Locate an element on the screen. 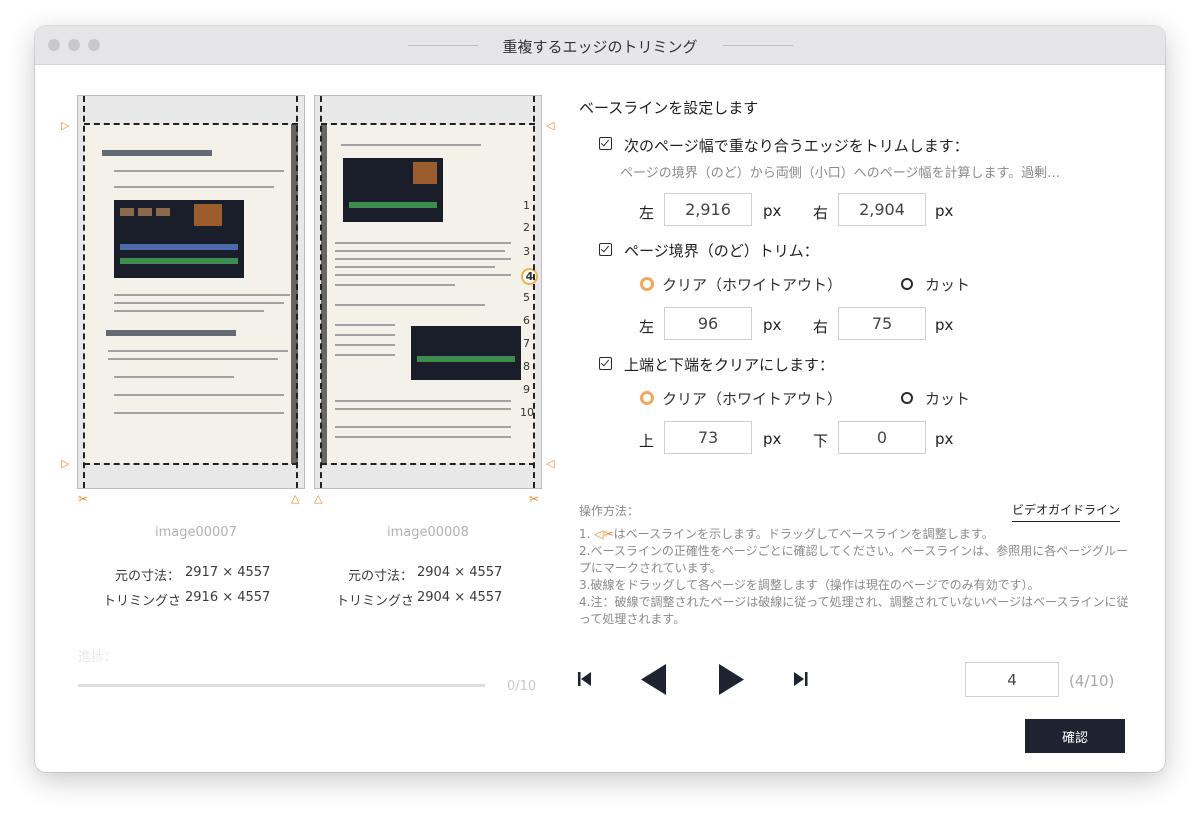 The width and height of the screenshot is (1200, 816). next-arrow-icon is located at coordinates (731, 679).